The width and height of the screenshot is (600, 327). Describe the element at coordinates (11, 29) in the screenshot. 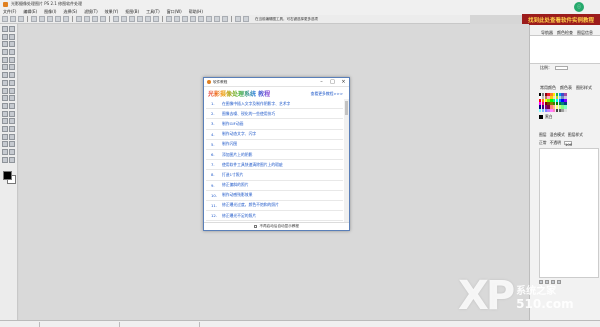

I see `rect-select-icon` at that location.